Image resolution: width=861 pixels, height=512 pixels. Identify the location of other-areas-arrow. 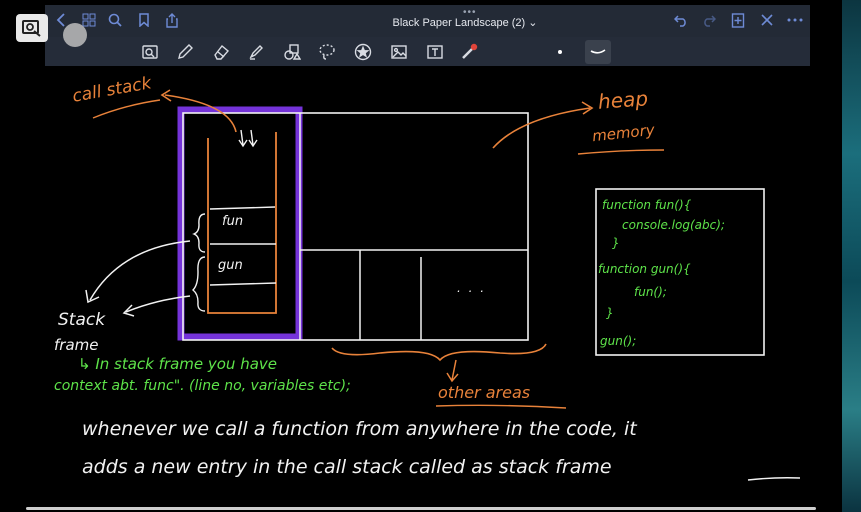
(452, 371).